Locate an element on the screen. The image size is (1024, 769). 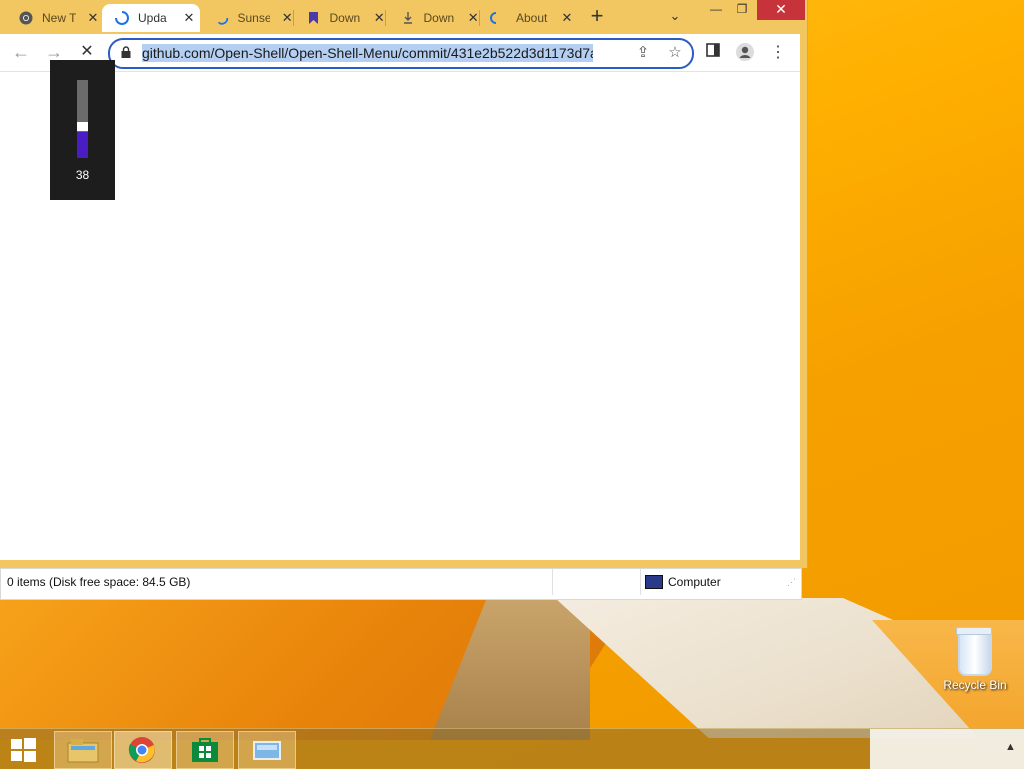
computer-icon is located at coordinates (654, 582).